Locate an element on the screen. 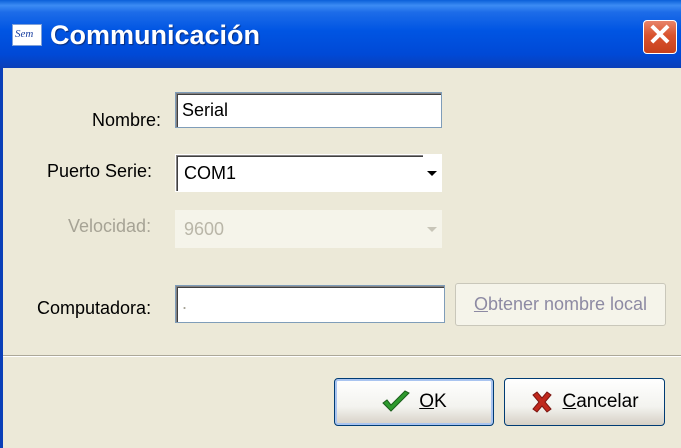  window-title: Communicación is located at coordinates (155, 35).